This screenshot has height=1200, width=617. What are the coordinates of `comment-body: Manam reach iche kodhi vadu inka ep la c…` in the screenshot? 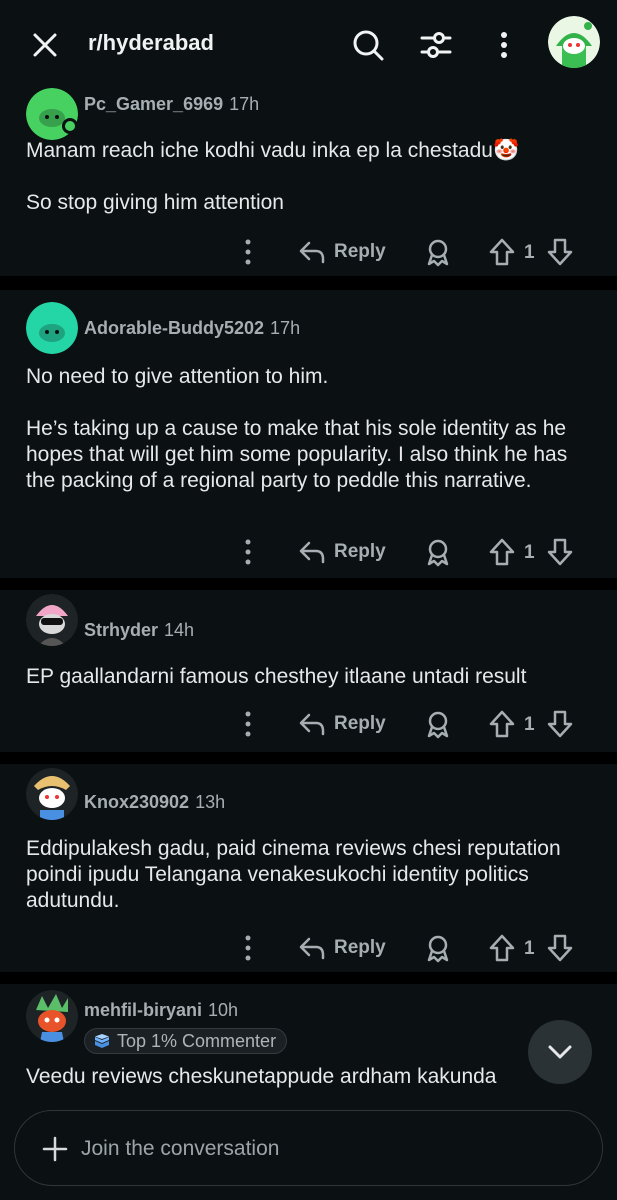 It's located at (306, 177).